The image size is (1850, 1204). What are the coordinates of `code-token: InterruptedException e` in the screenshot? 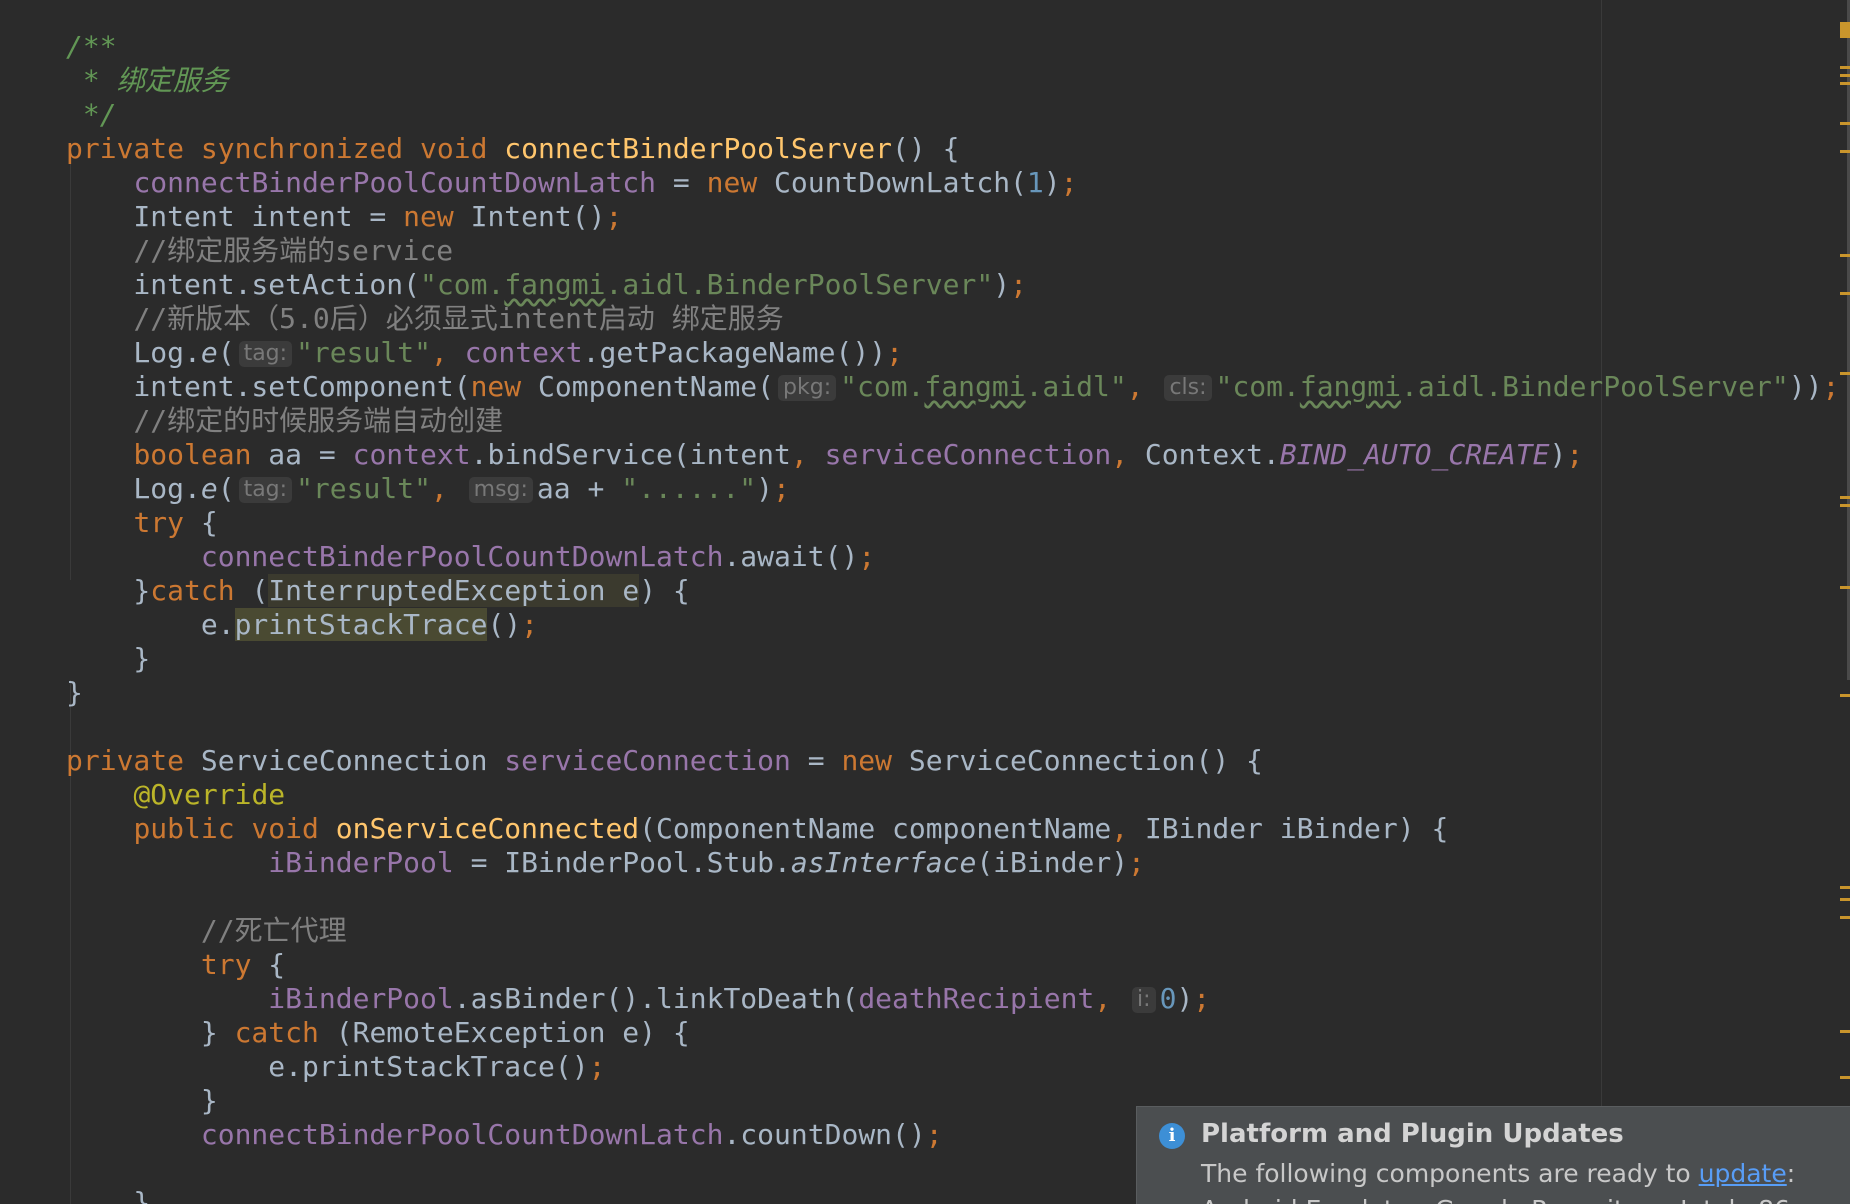 It's located at (454, 590).